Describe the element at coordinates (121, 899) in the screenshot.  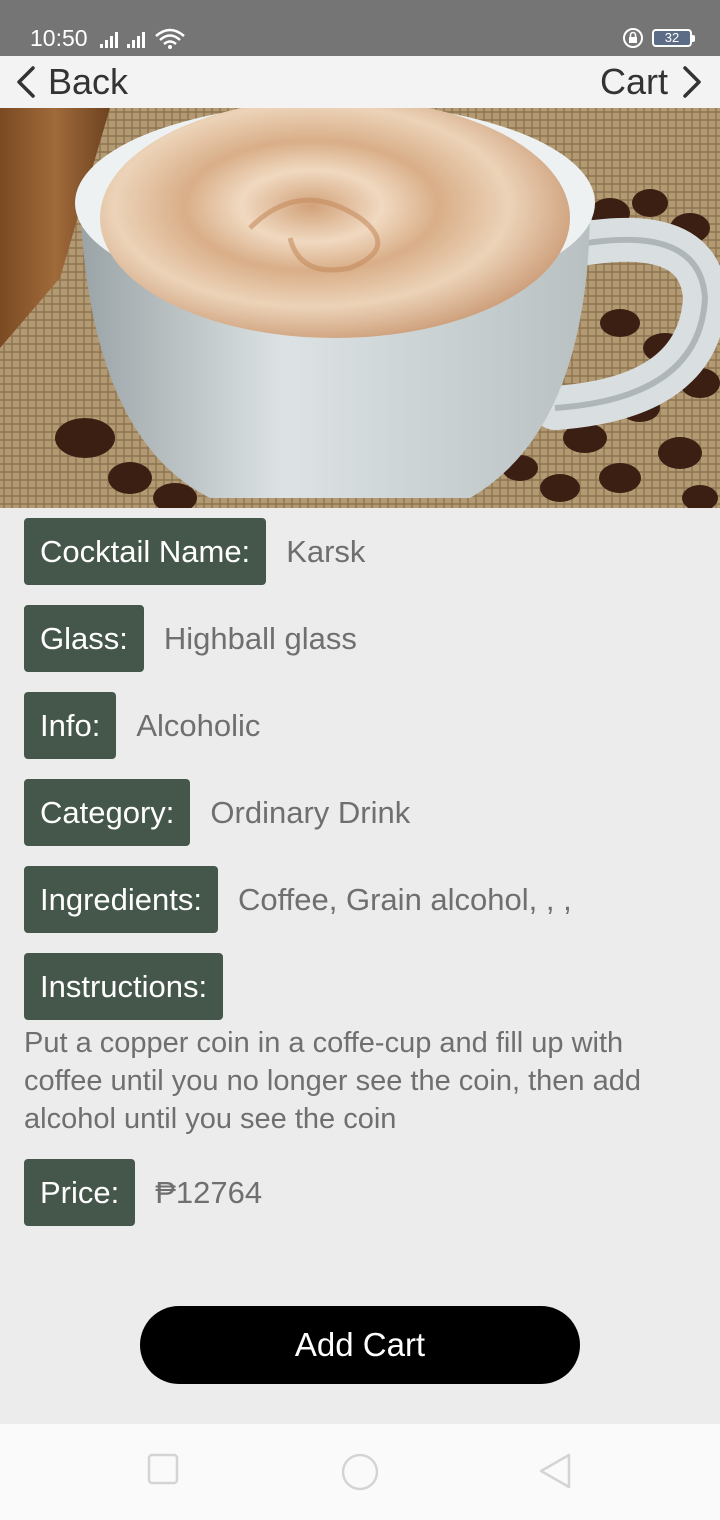
I see `ingredients-label: Ingredients:` at that location.